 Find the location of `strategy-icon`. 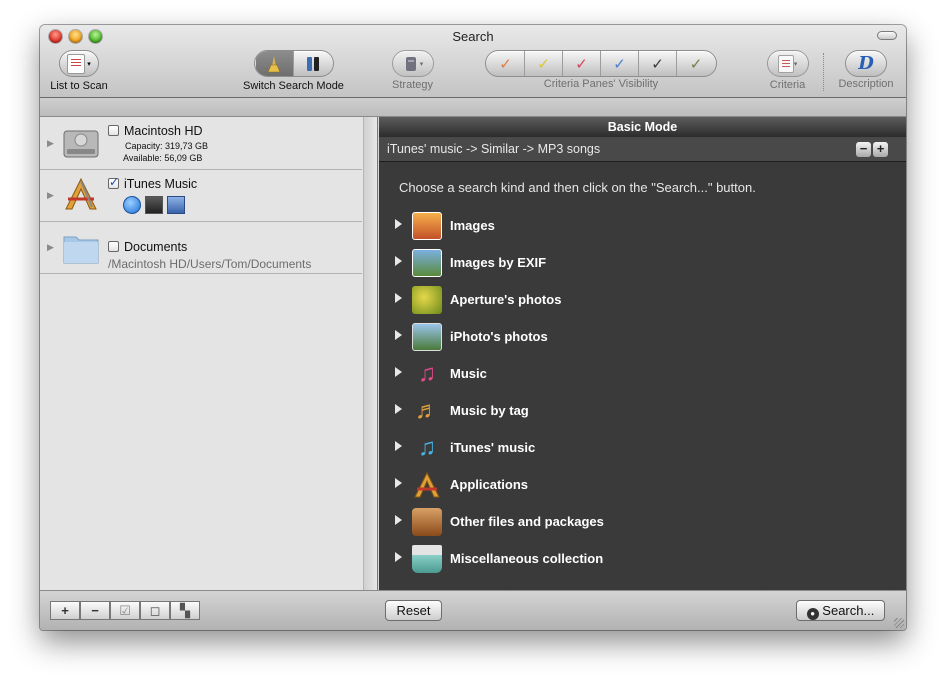

strategy-icon is located at coordinates (410, 63).